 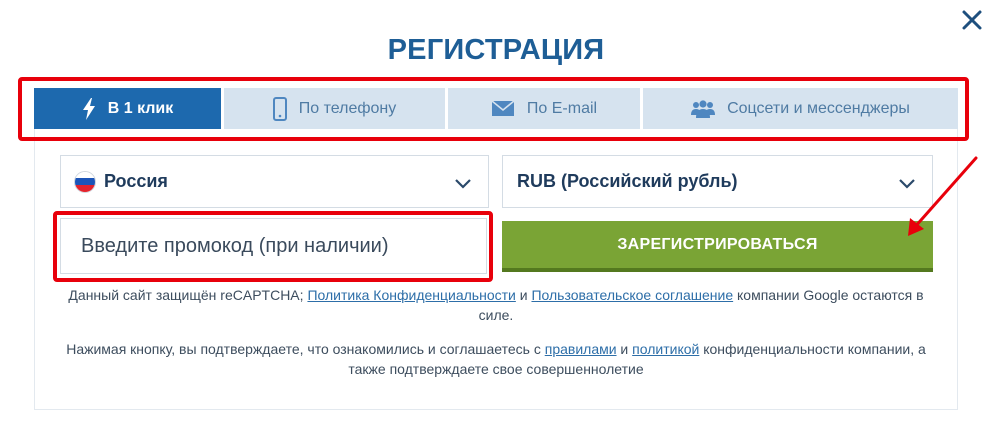 I want to click on tab-email: По E-mail, so click(x=544, y=108).